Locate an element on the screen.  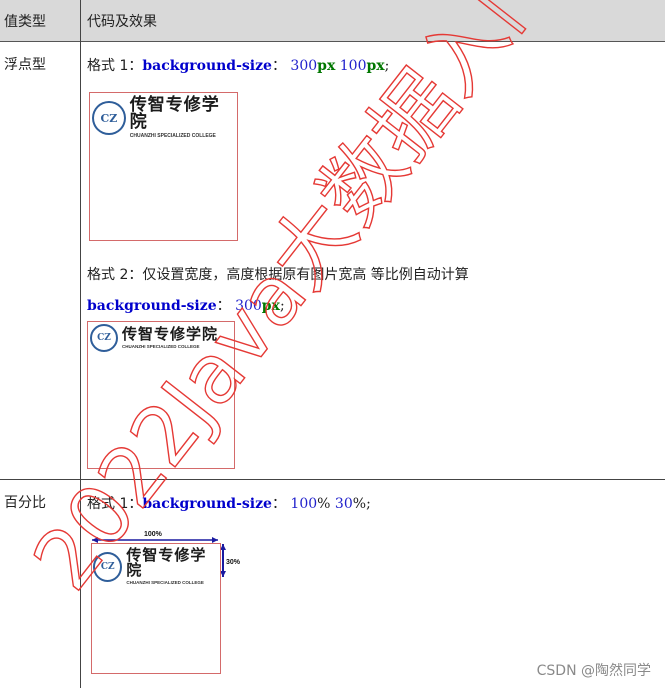
value-number: 30 is located at coordinates (343, 504).